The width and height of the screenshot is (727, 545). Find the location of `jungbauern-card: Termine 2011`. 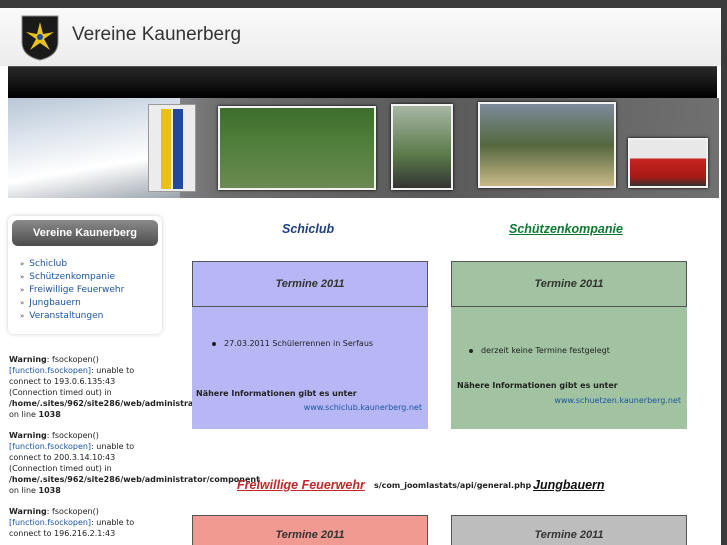

jungbauern-card: Termine 2011 is located at coordinates (569, 530).